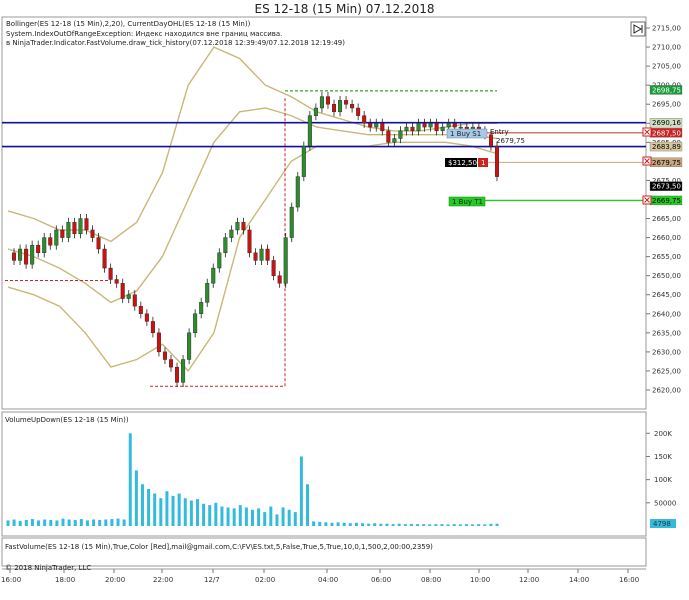 This screenshot has height=600, width=689. What do you see at coordinates (11, 580) in the screenshot?
I see `time-tick-label: 16:00` at bounding box center [11, 580].